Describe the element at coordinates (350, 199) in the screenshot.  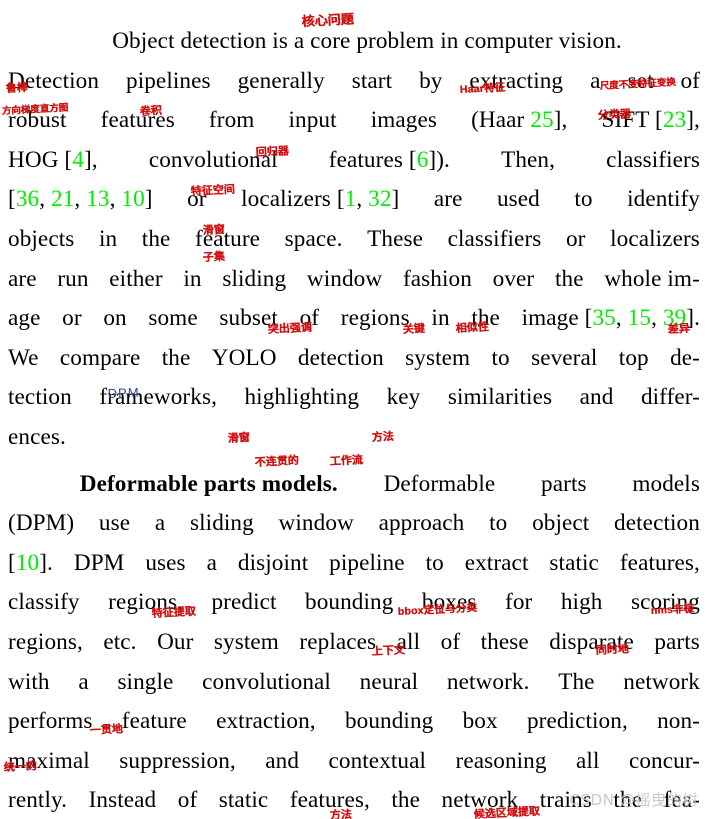
I see `citation: 1` at that location.